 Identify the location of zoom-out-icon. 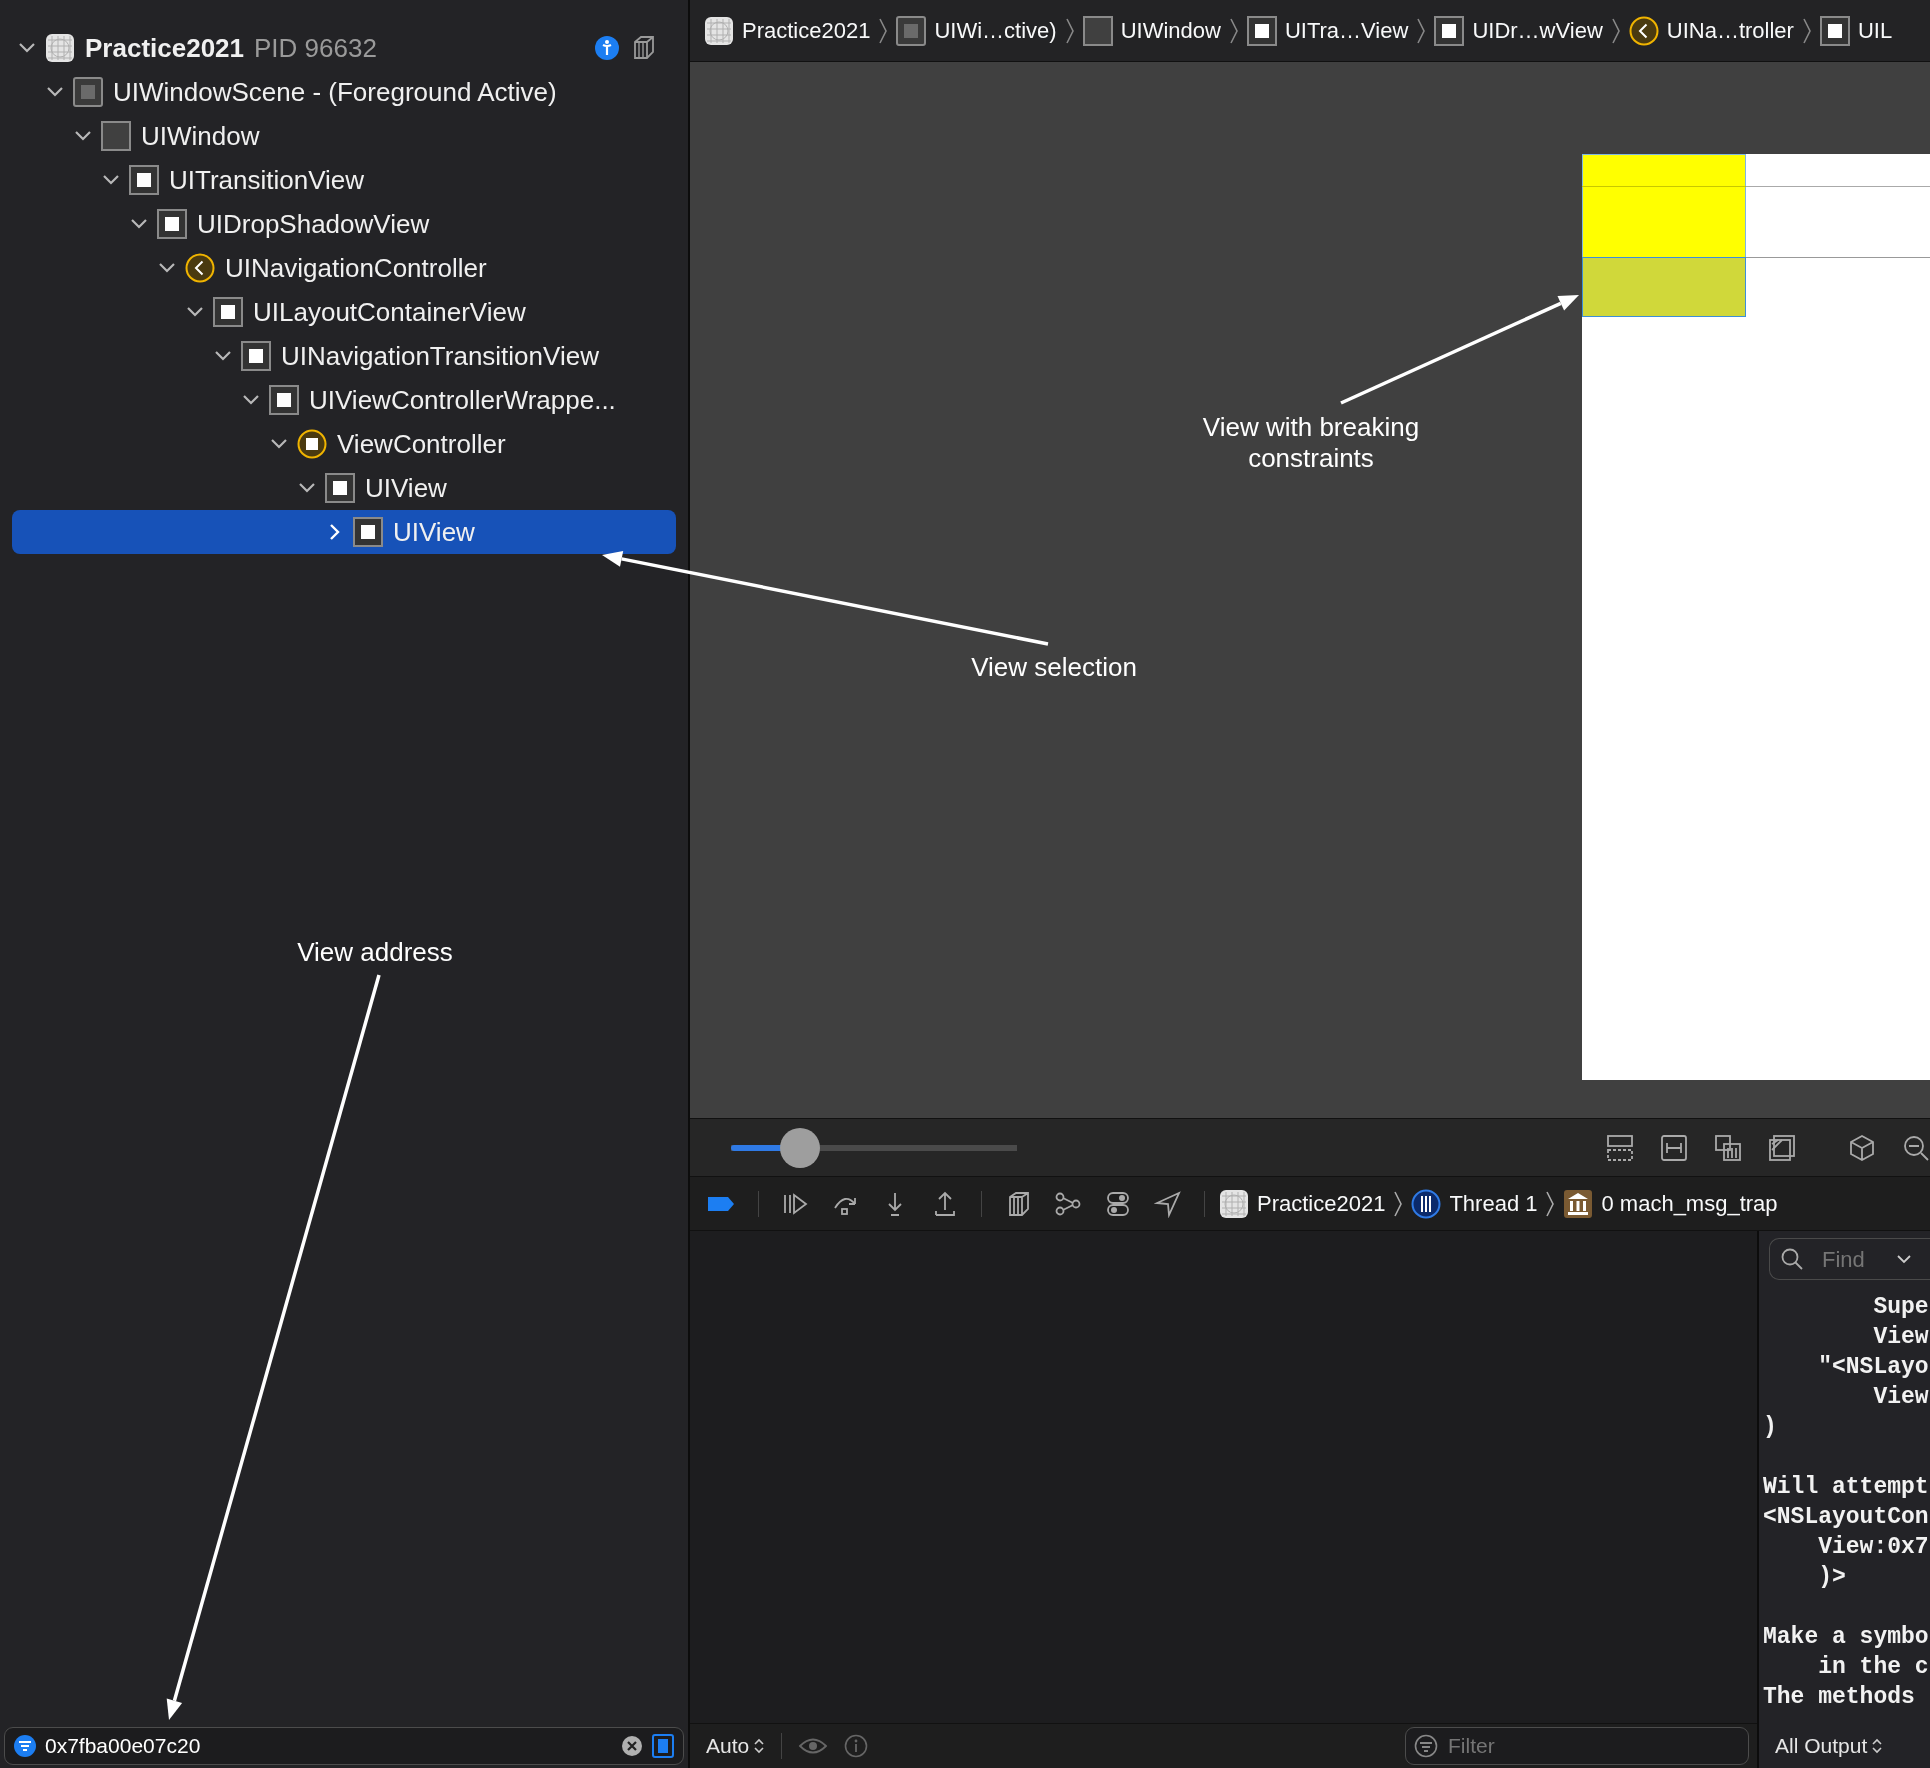
(1916, 1147).